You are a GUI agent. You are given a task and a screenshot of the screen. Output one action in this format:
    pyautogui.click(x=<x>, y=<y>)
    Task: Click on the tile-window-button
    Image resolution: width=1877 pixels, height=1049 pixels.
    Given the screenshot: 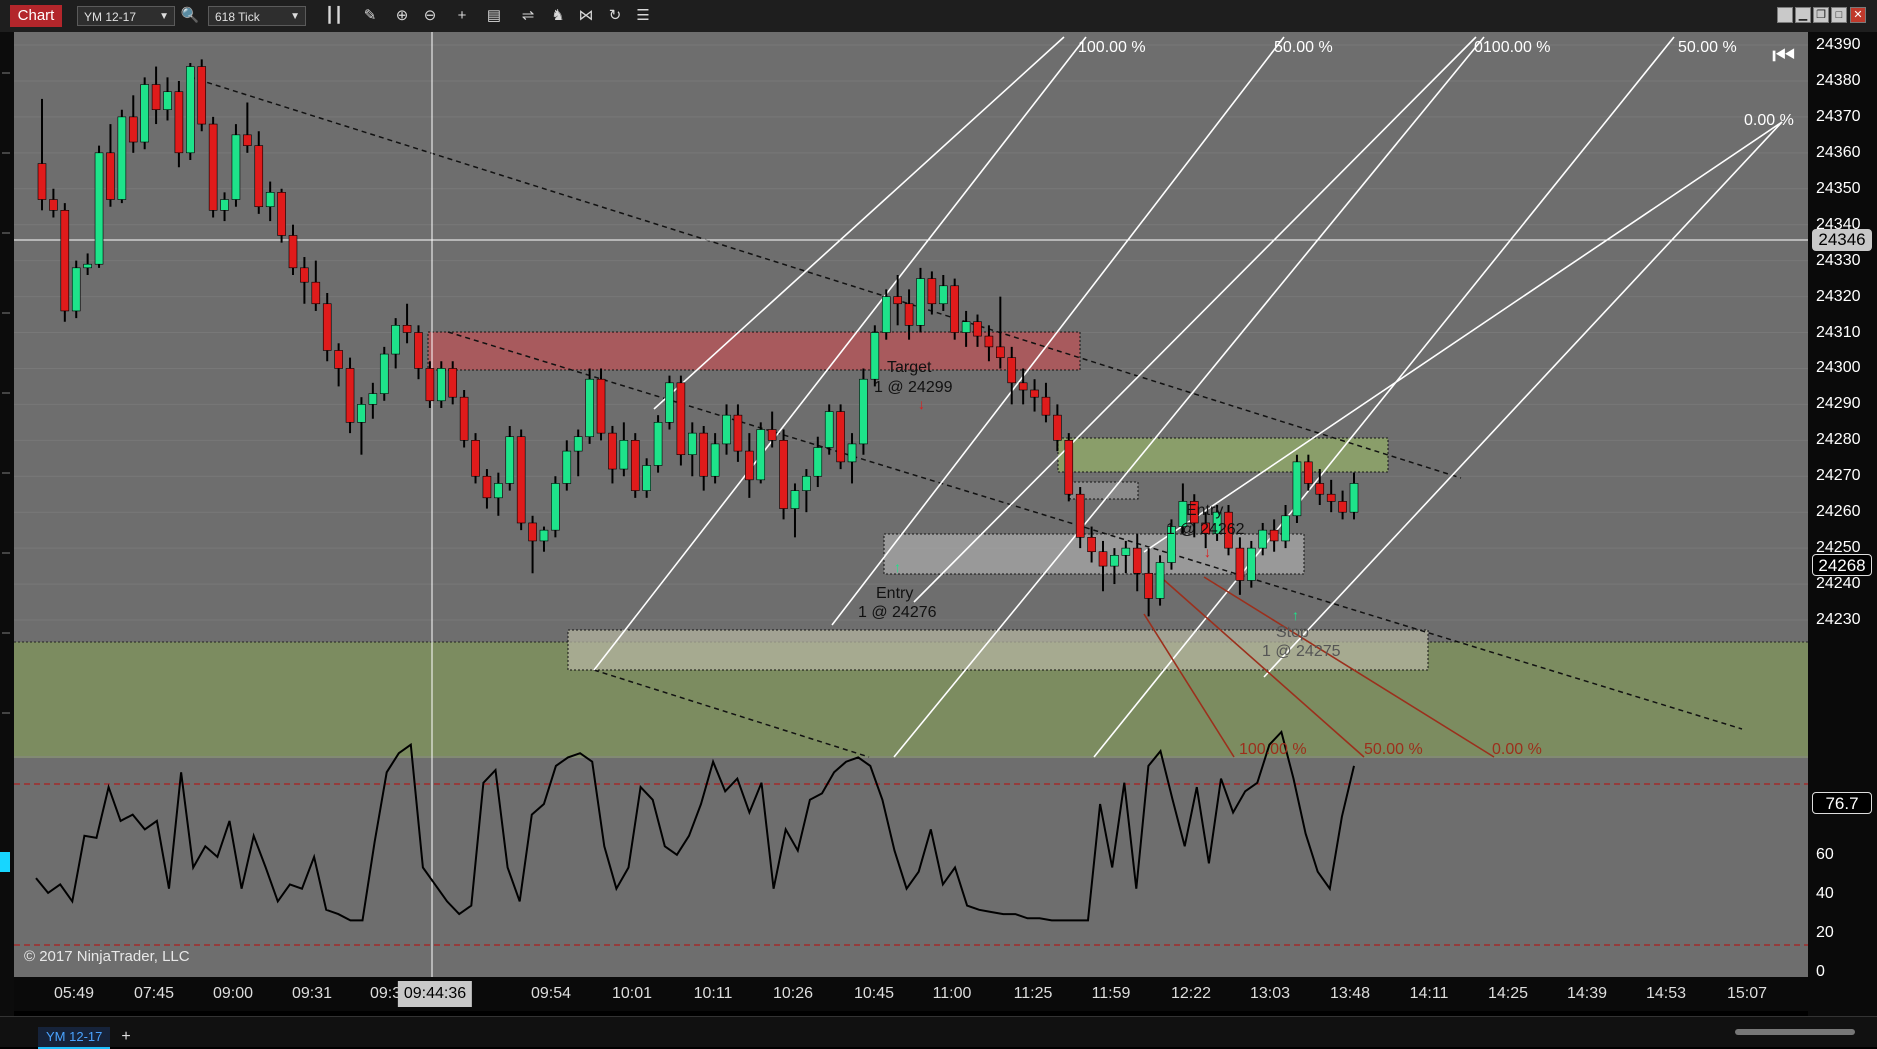 What is the action you would take?
    pyautogui.click(x=1785, y=15)
    